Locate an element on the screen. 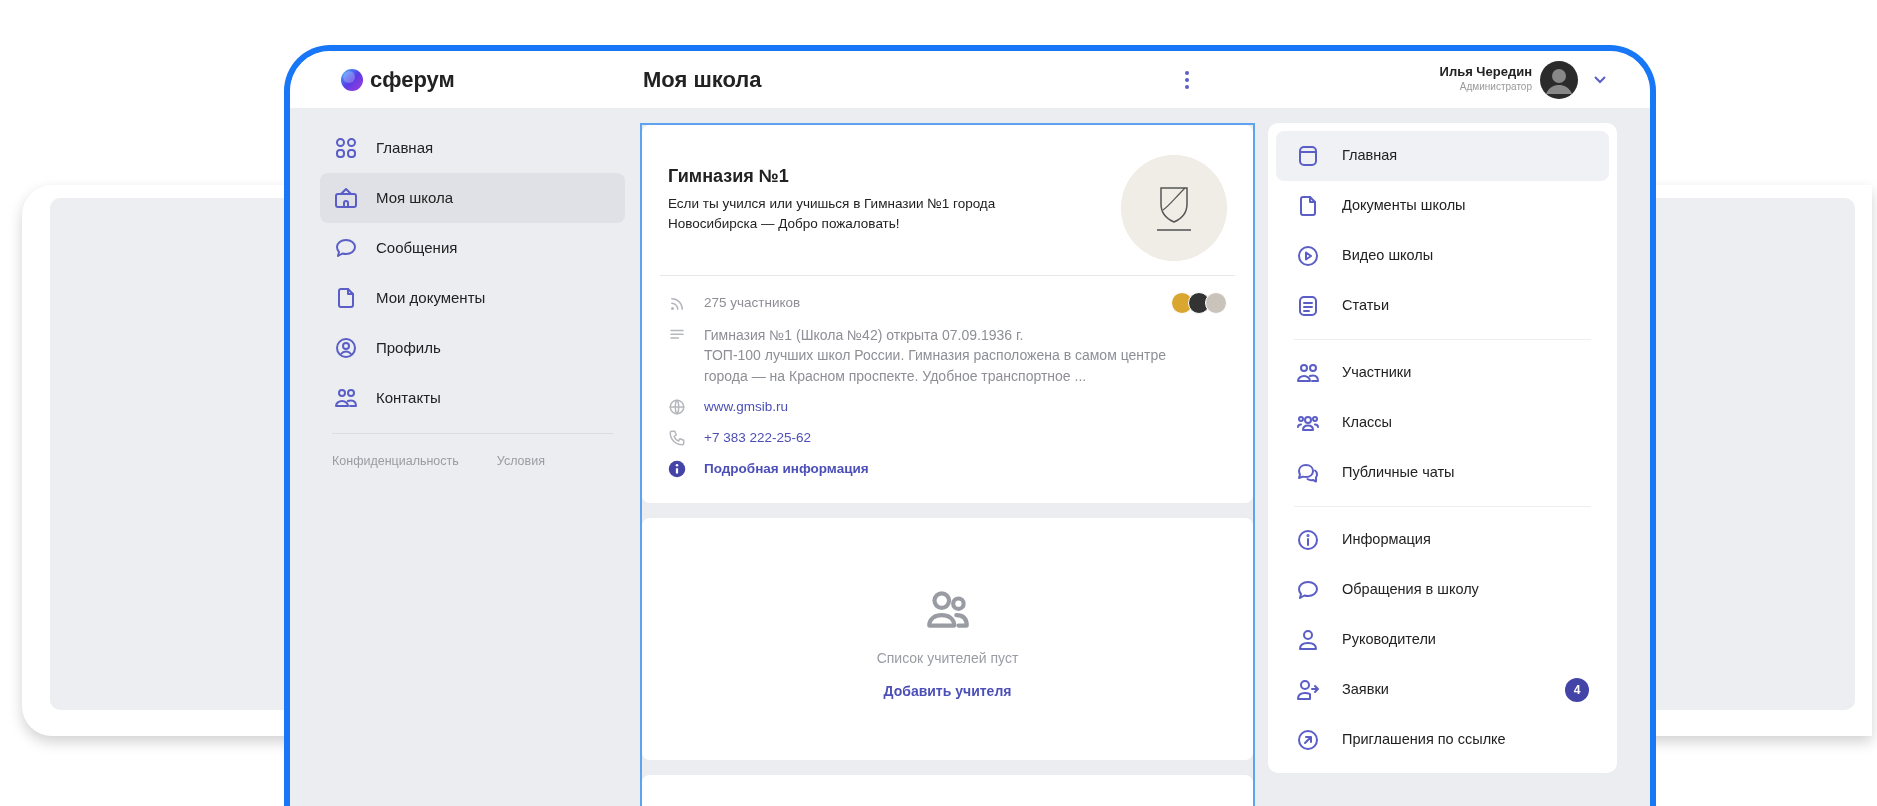 This screenshot has width=1877, height=806. person-icon is located at coordinates (1308, 640).